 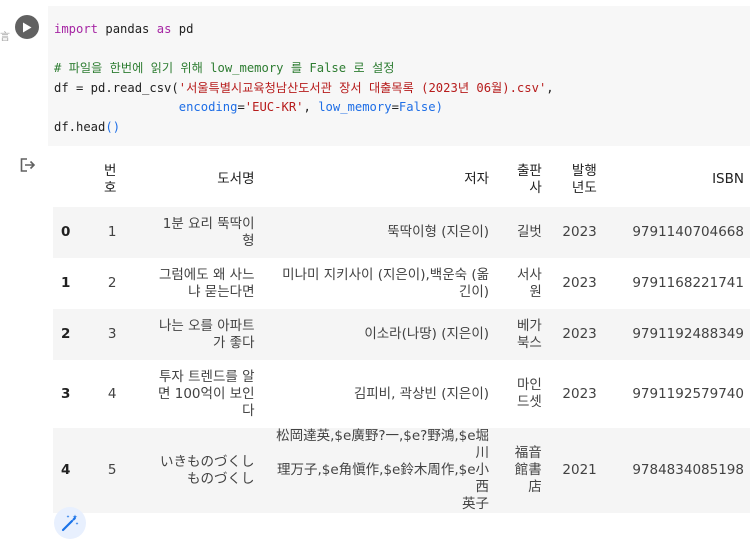 I want to click on cell-publisher: 마인 드셋, so click(x=529, y=393).